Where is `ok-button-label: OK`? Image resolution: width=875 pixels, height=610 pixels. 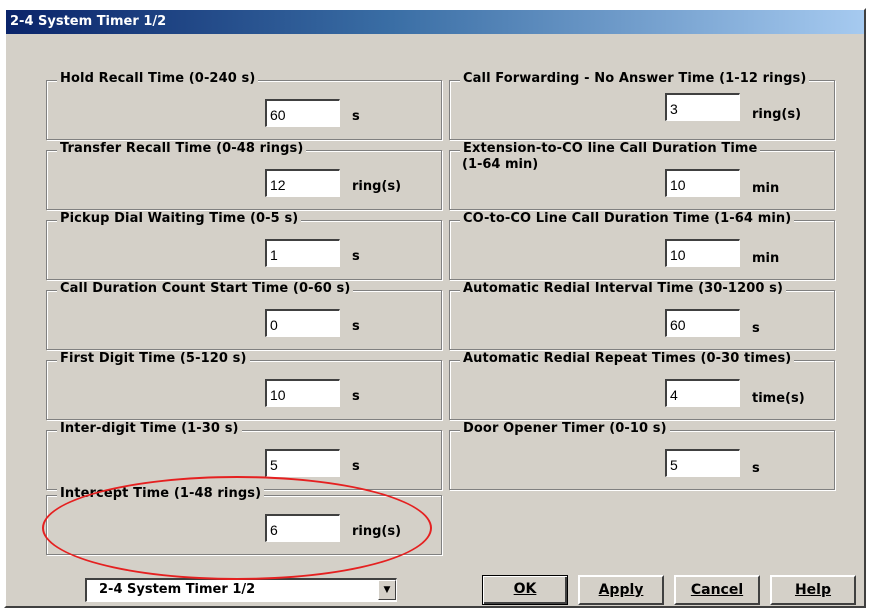
ok-button-label: OK is located at coordinates (525, 589).